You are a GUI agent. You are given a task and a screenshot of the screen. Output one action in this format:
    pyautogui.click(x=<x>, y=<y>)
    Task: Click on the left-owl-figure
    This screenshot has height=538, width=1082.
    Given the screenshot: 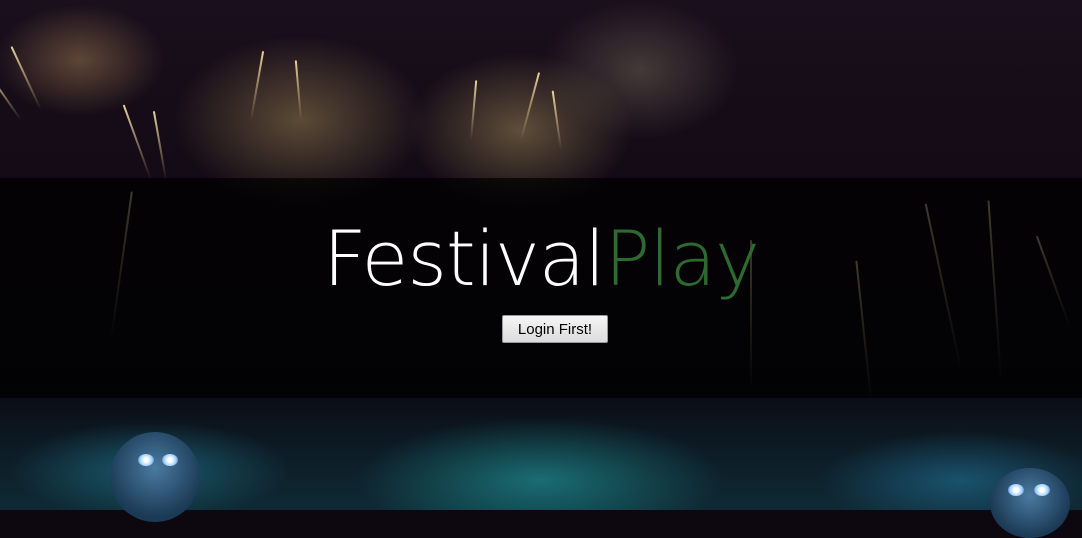 What is the action you would take?
    pyautogui.click(x=155, y=477)
    